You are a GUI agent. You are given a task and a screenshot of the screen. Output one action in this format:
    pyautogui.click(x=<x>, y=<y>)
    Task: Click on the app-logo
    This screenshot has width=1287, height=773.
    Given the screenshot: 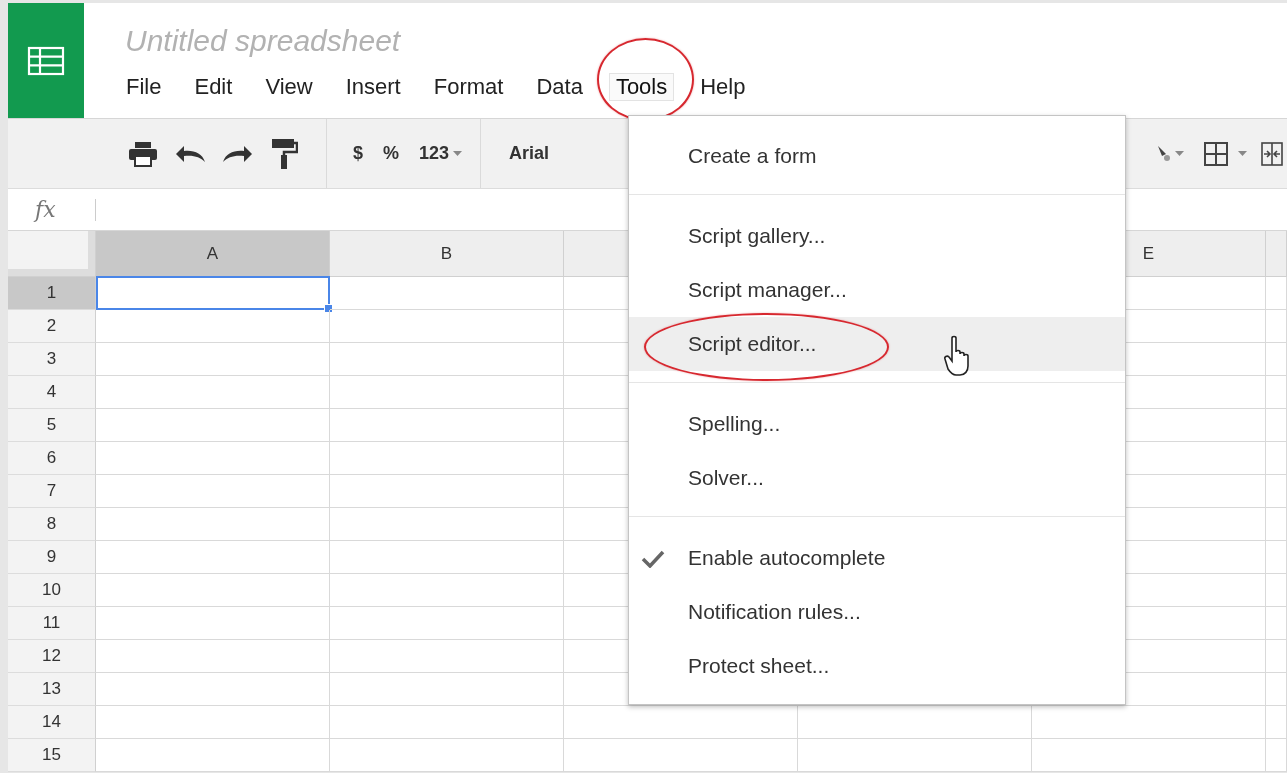 What is the action you would take?
    pyautogui.click(x=46, y=60)
    